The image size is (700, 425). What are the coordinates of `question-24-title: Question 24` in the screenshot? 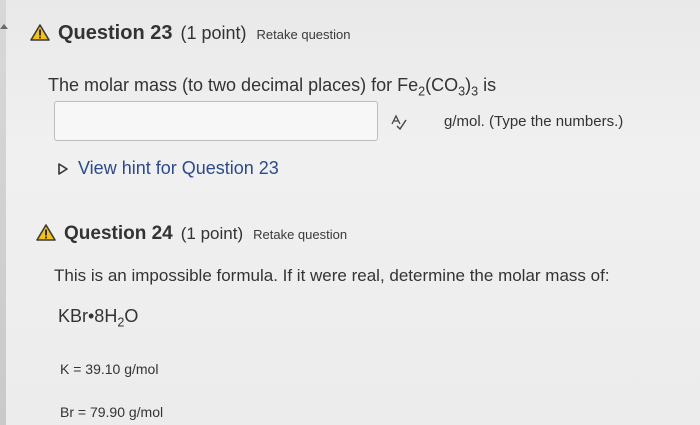 It's located at (118, 233).